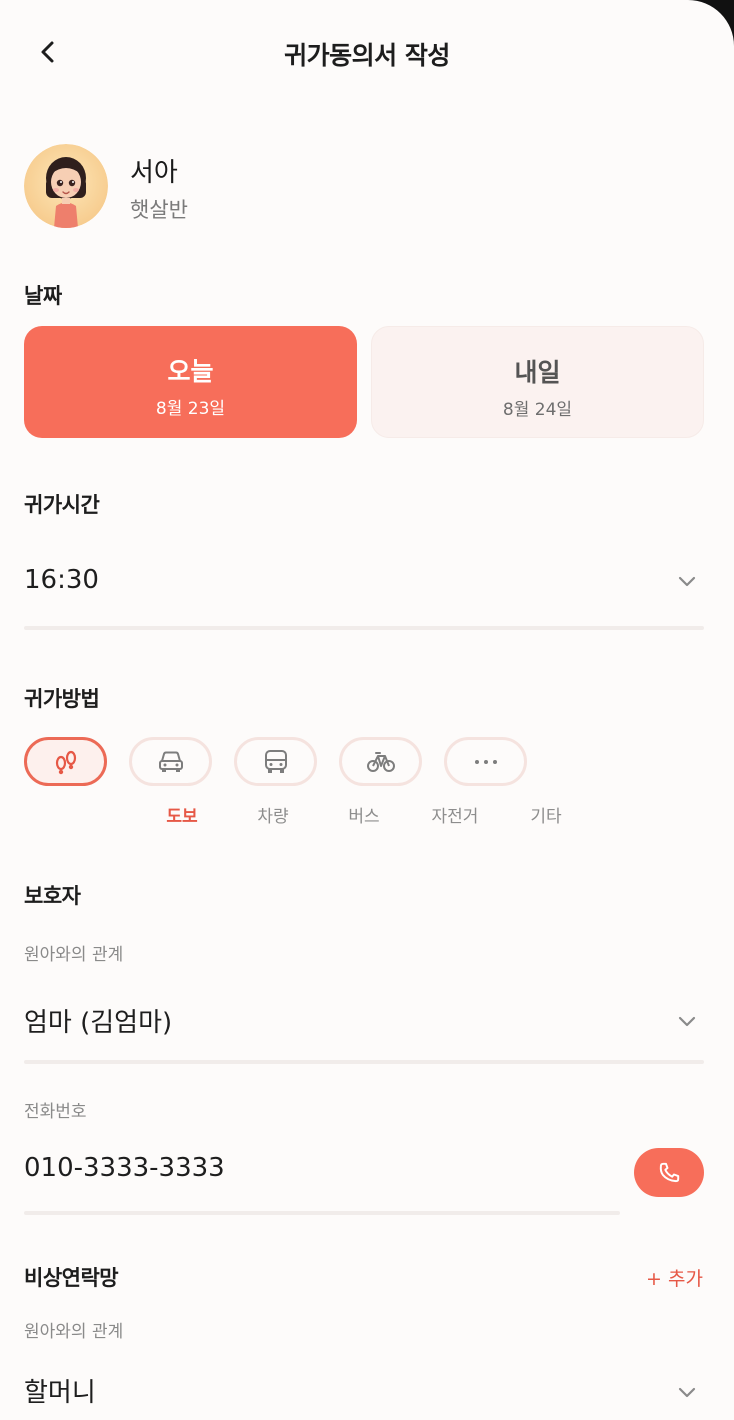 This screenshot has height=1420, width=734. Describe the element at coordinates (364, 814) in the screenshot. I see `method-label-bus: 버스` at that location.